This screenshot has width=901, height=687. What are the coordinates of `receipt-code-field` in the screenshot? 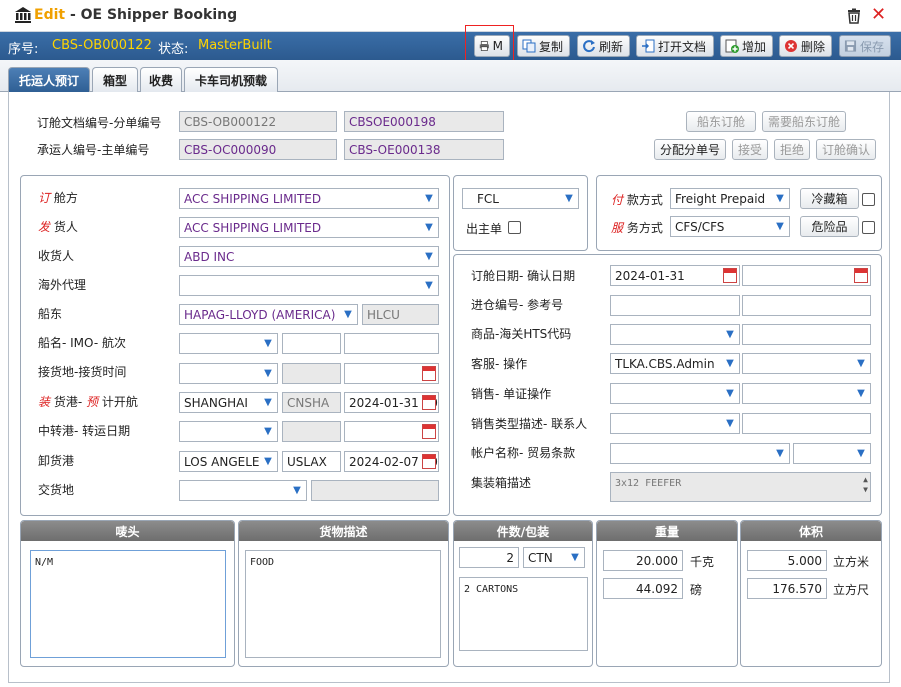 It's located at (311, 373).